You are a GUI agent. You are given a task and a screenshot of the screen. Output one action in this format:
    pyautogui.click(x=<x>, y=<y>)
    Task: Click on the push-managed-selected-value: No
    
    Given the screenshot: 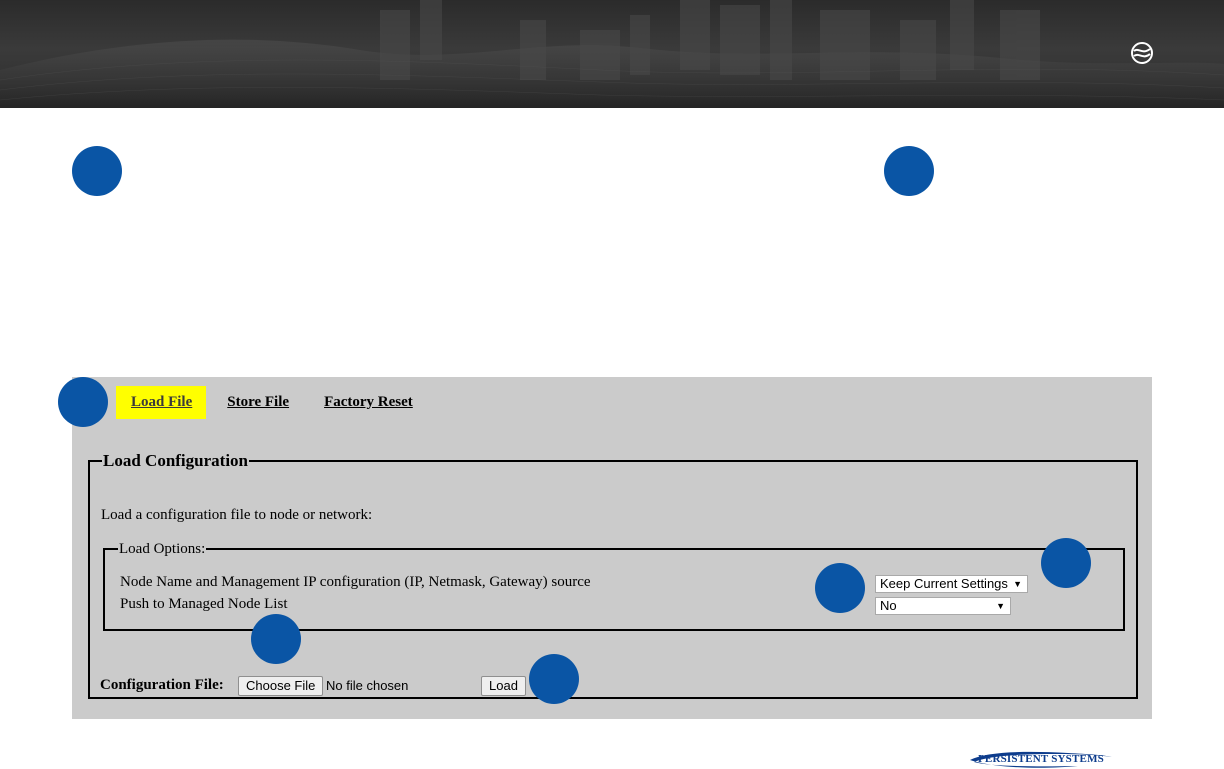 What is the action you would take?
    pyautogui.click(x=888, y=605)
    